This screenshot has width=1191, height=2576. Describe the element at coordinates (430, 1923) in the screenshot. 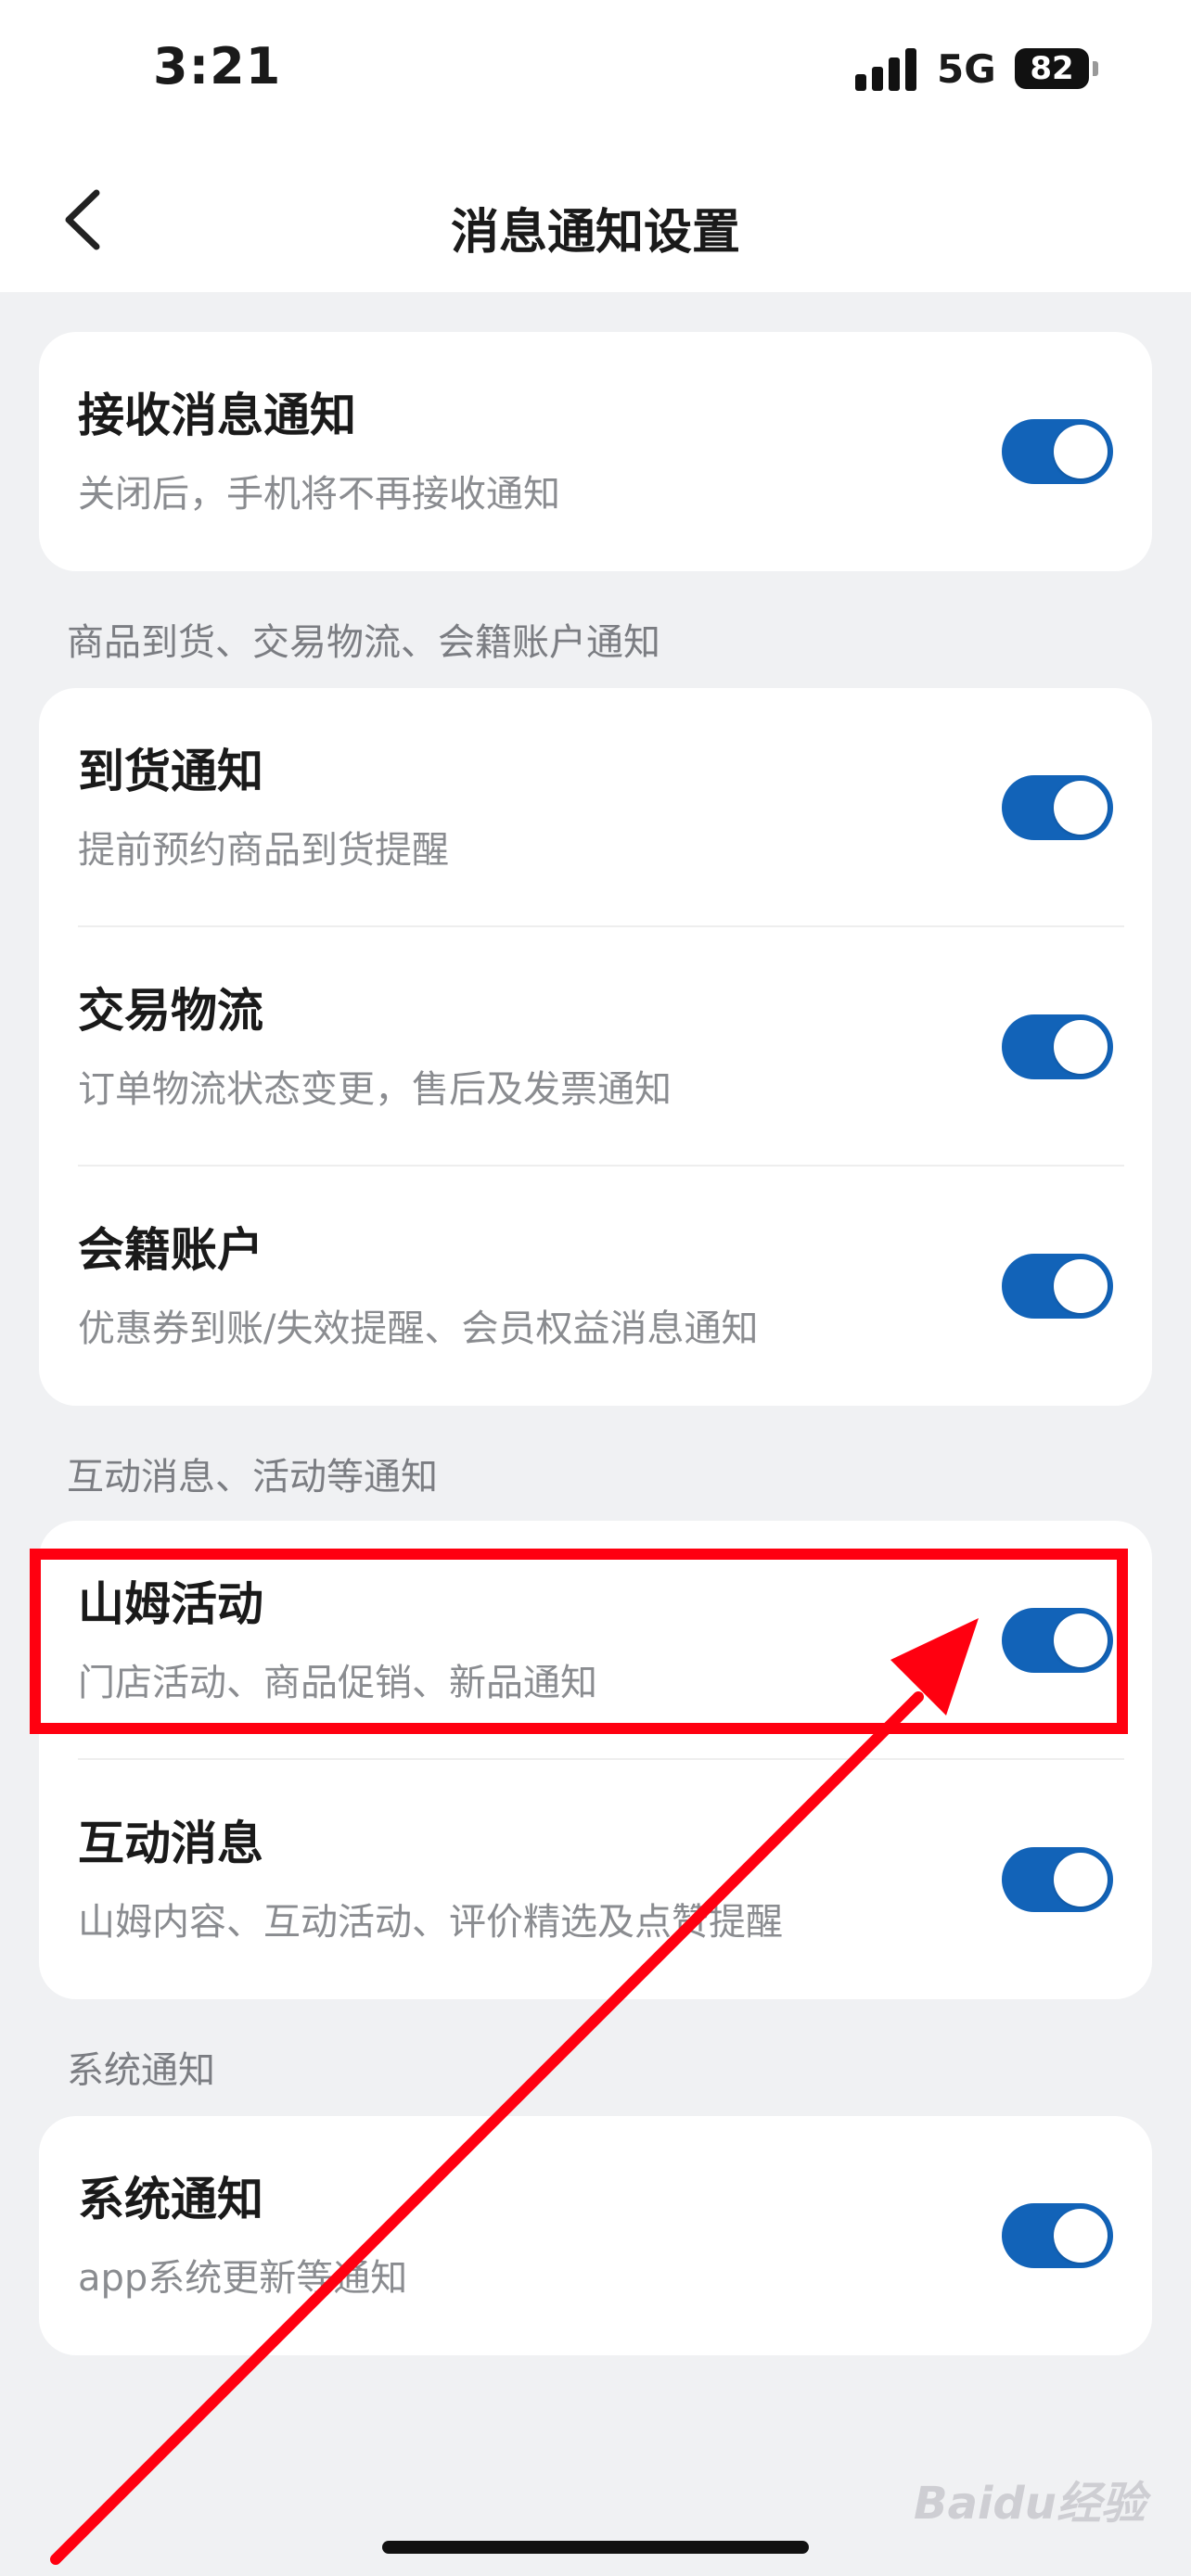

I see `setting-subtitle: 山姆内容、互动活动、评价精选及点赞提醒` at that location.